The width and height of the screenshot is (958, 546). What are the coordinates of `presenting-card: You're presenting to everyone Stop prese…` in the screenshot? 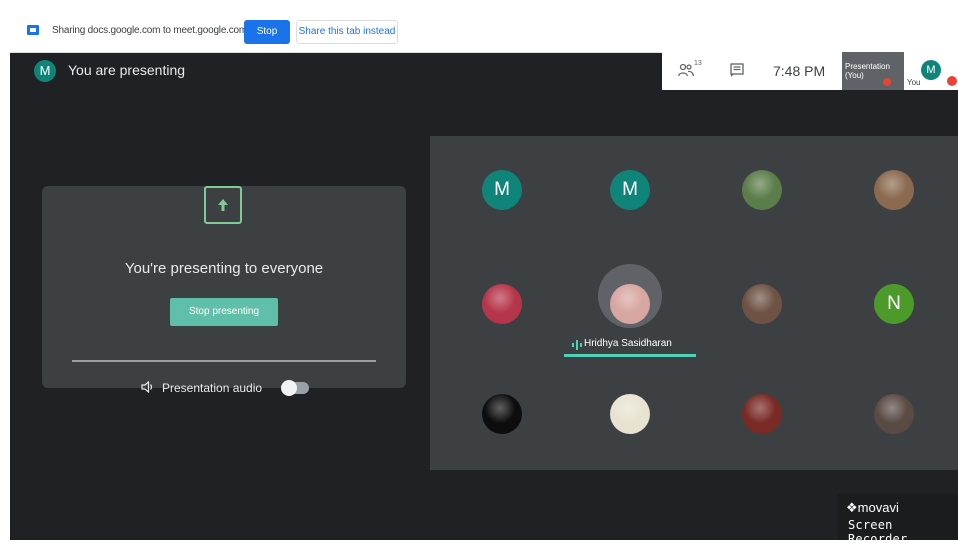 It's located at (224, 287).